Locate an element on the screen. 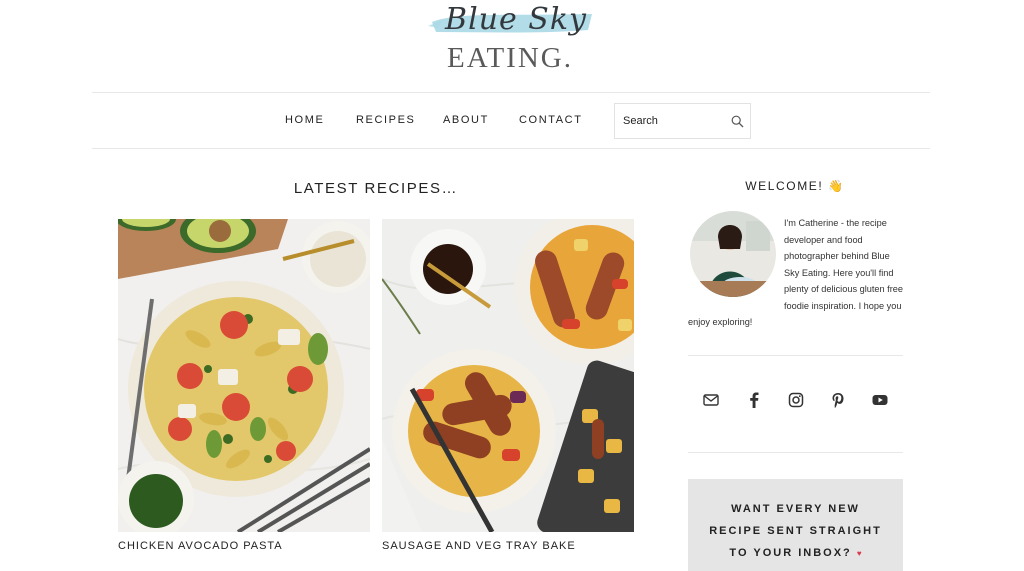 This screenshot has width=1024, height=571. instagram-icon is located at coordinates (796, 400).